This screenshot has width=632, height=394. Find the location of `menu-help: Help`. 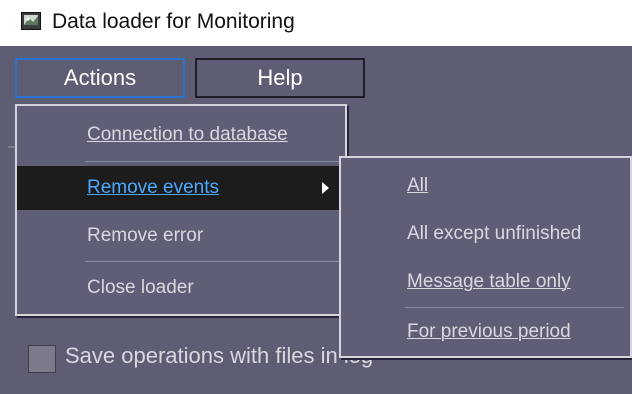

menu-help: Help is located at coordinates (280, 78).